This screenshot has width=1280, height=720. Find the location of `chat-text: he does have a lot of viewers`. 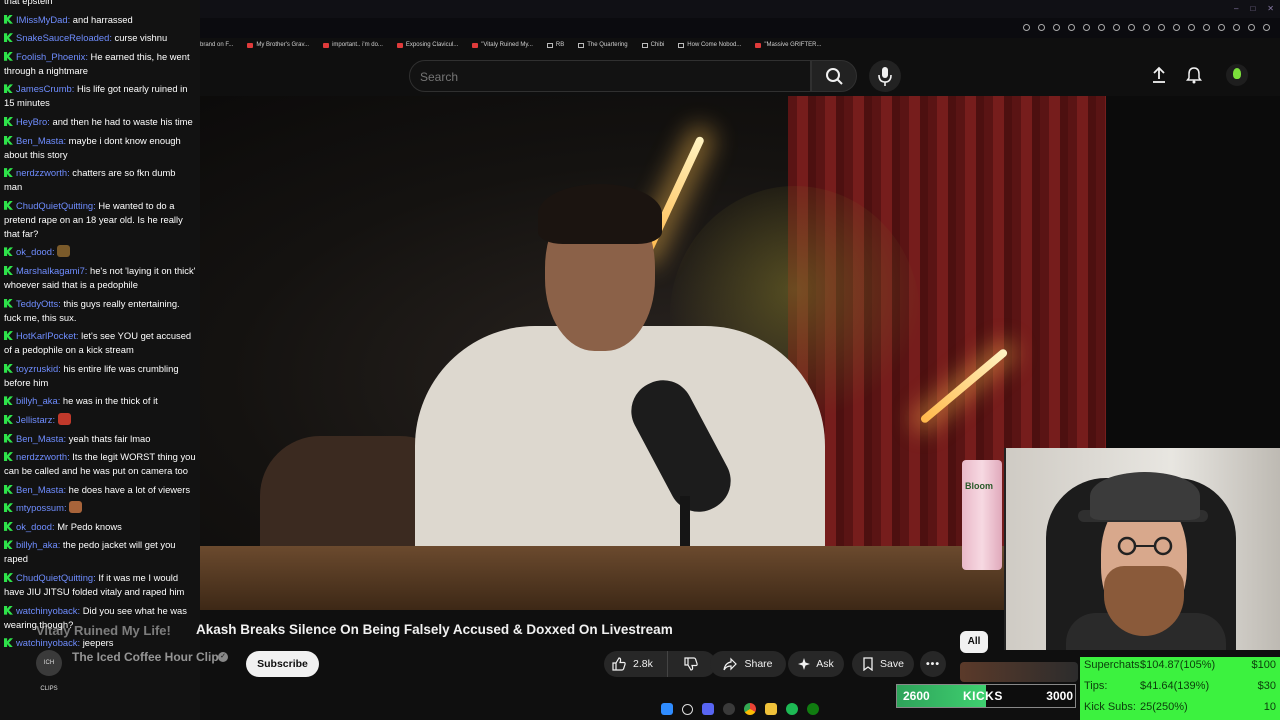

chat-text: he does have a lot of viewers is located at coordinates (129, 489).